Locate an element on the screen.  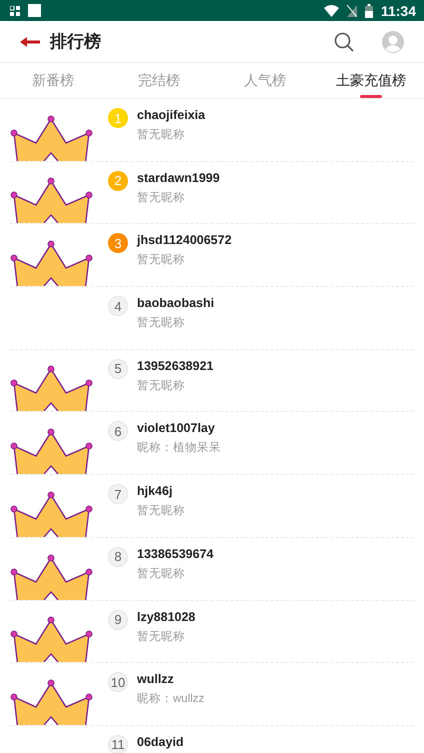
rank-badge: 4 is located at coordinates (118, 306).